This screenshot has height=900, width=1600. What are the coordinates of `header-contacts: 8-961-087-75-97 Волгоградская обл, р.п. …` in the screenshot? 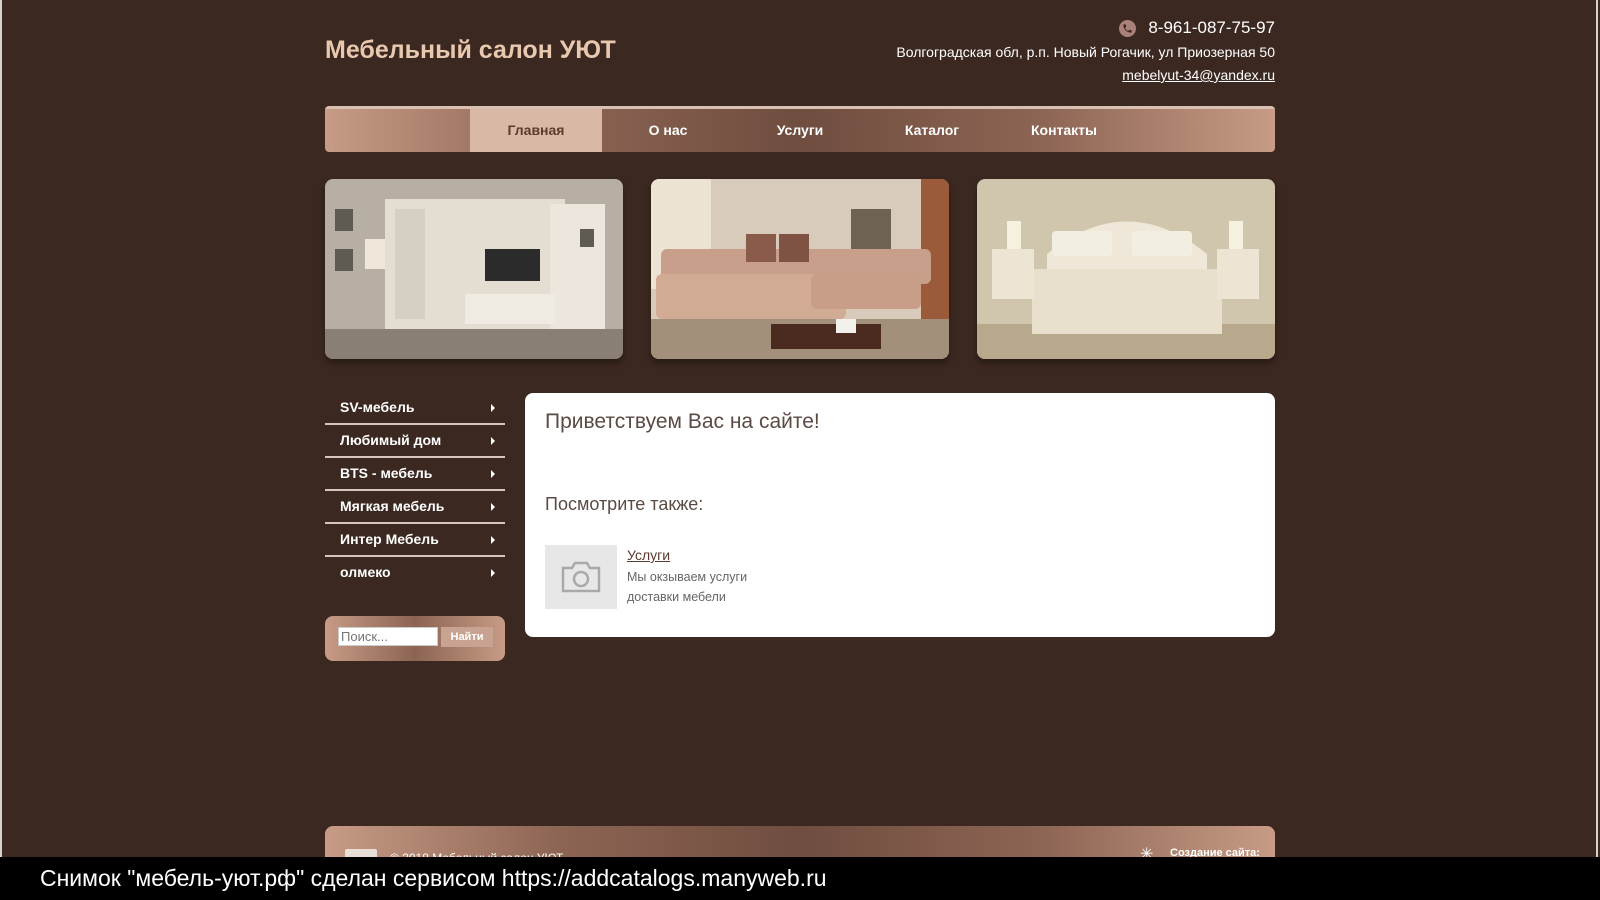 It's located at (1085, 50).